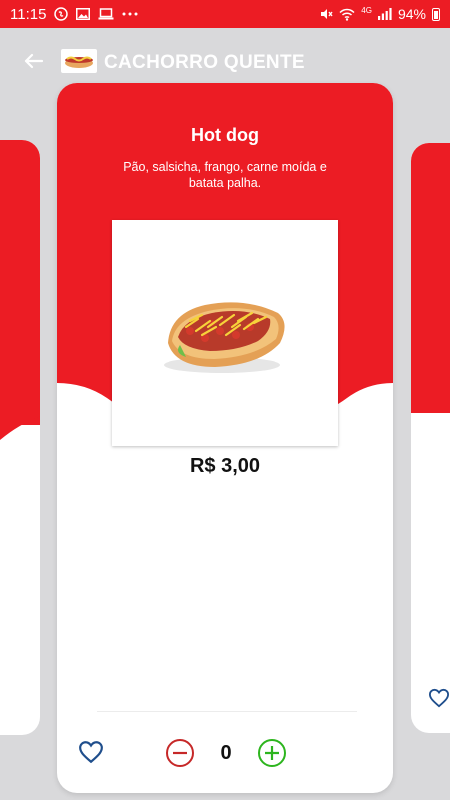 The image size is (450, 800). Describe the element at coordinates (130, 14) in the screenshot. I see `more-dots-icon` at that location.